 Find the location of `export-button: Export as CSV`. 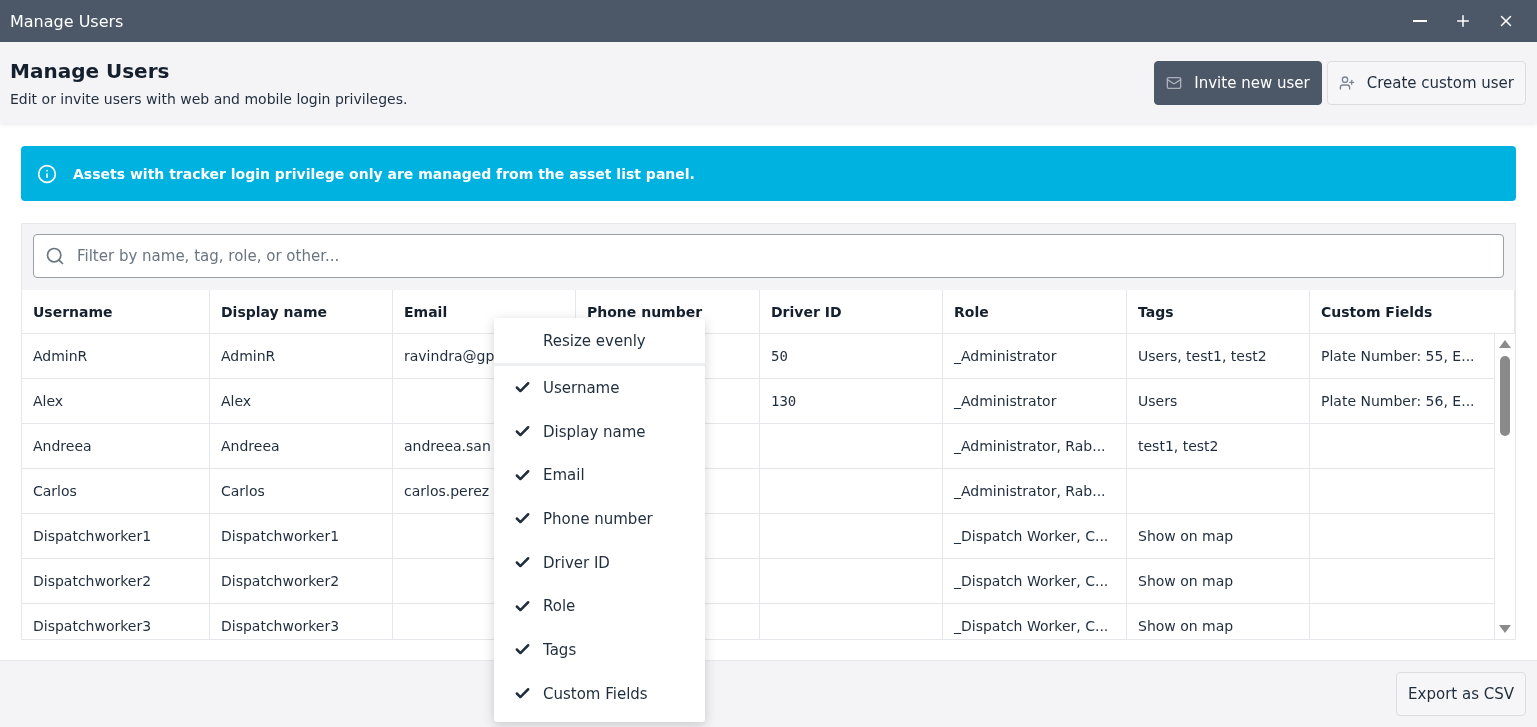

export-button: Export as CSV is located at coordinates (1461, 694).